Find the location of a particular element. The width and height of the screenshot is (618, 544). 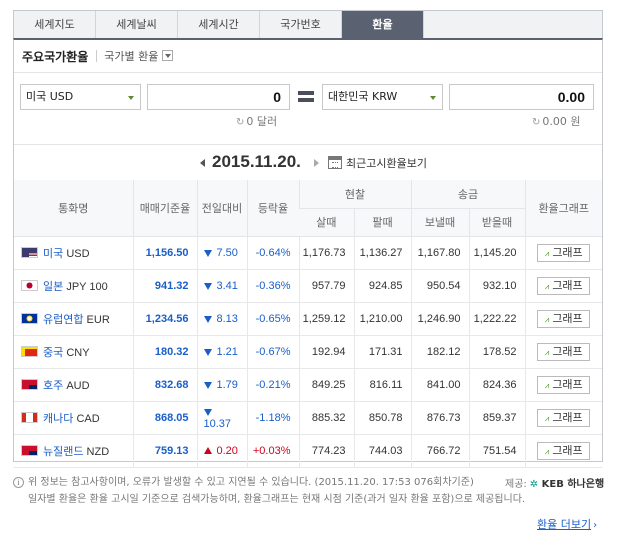

currency-cell: 캐나다 CAD is located at coordinates (73, 418).